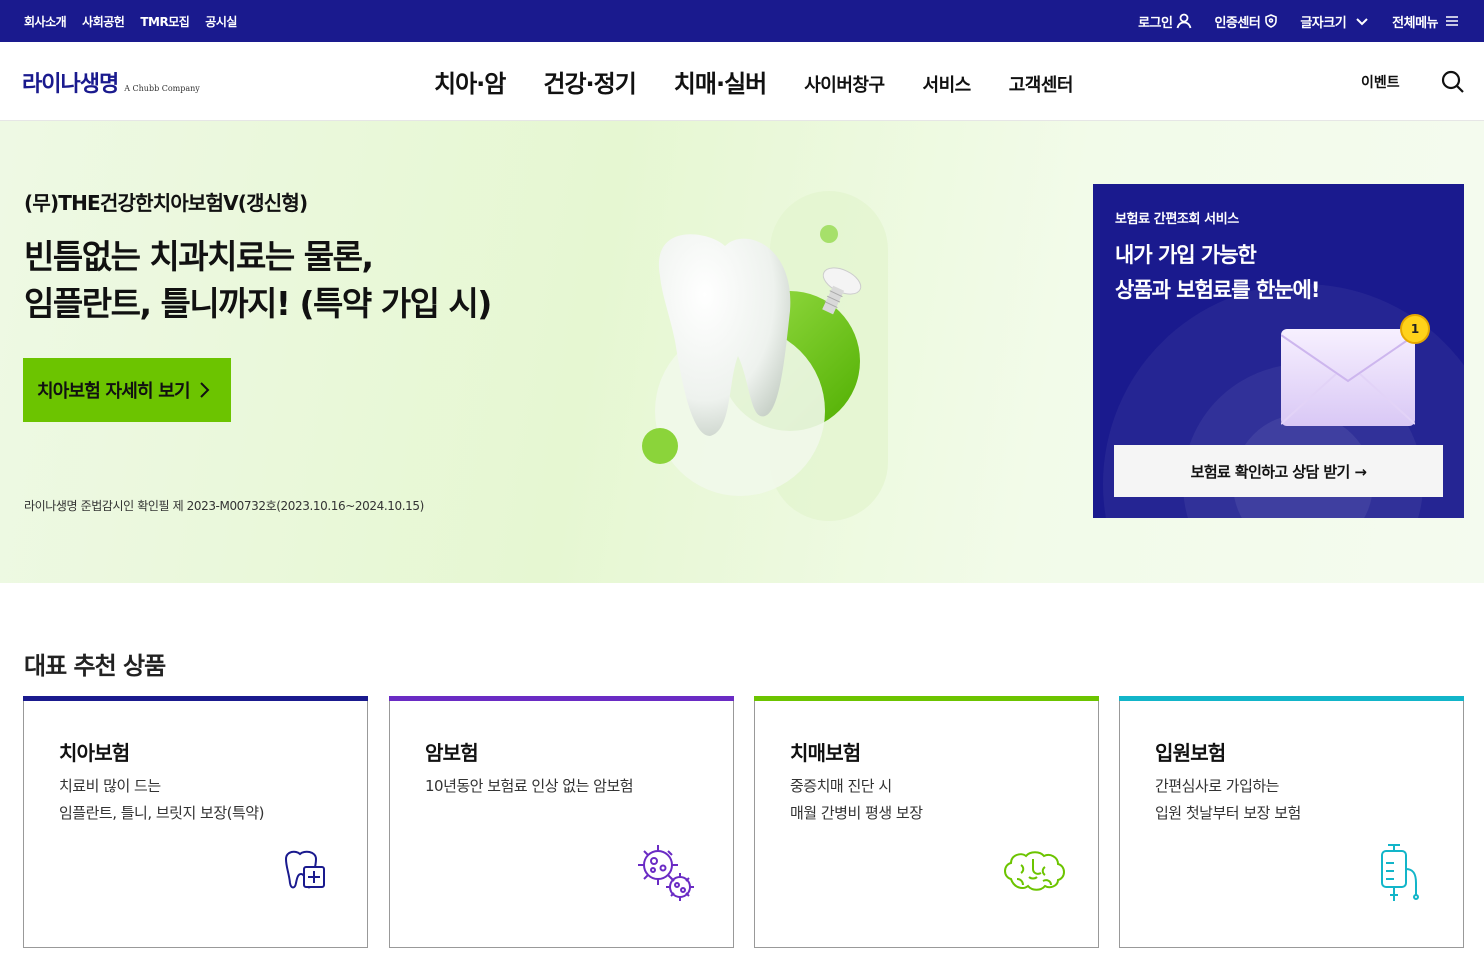 Image resolution: width=1484 pixels, height=961 pixels. What do you see at coordinates (1190, 753) in the screenshot?
I see `card-title: 입원보험` at bounding box center [1190, 753].